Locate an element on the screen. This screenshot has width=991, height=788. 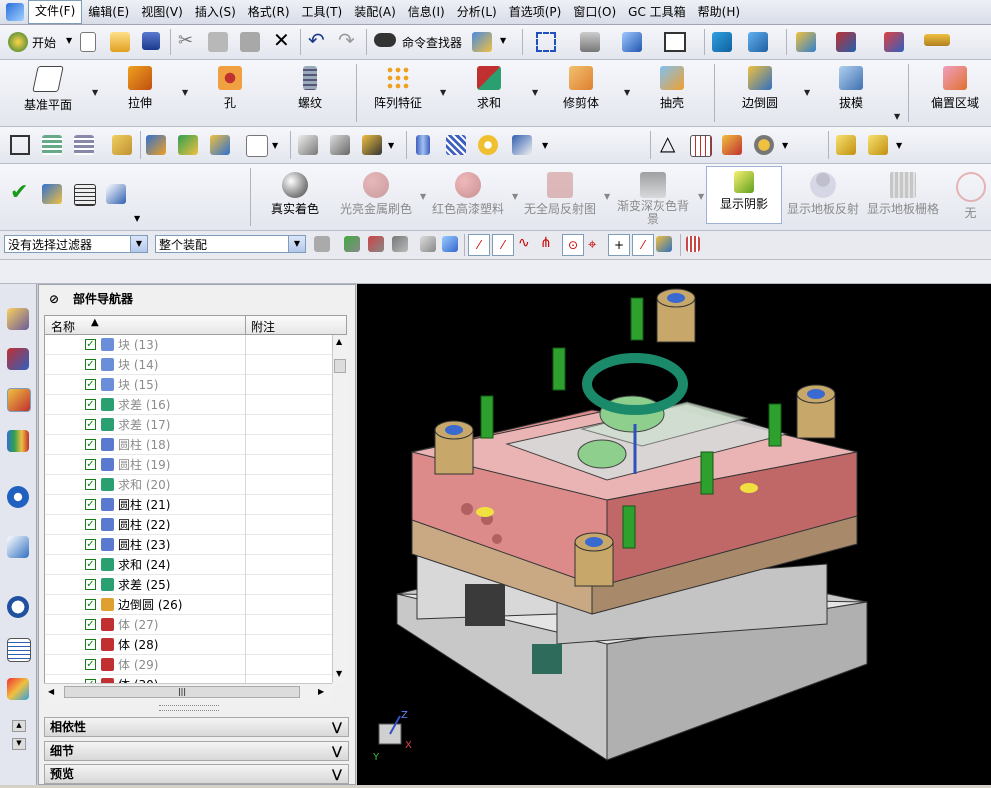
scroll-left-icon: ◀ is located at coordinates (51, 691).